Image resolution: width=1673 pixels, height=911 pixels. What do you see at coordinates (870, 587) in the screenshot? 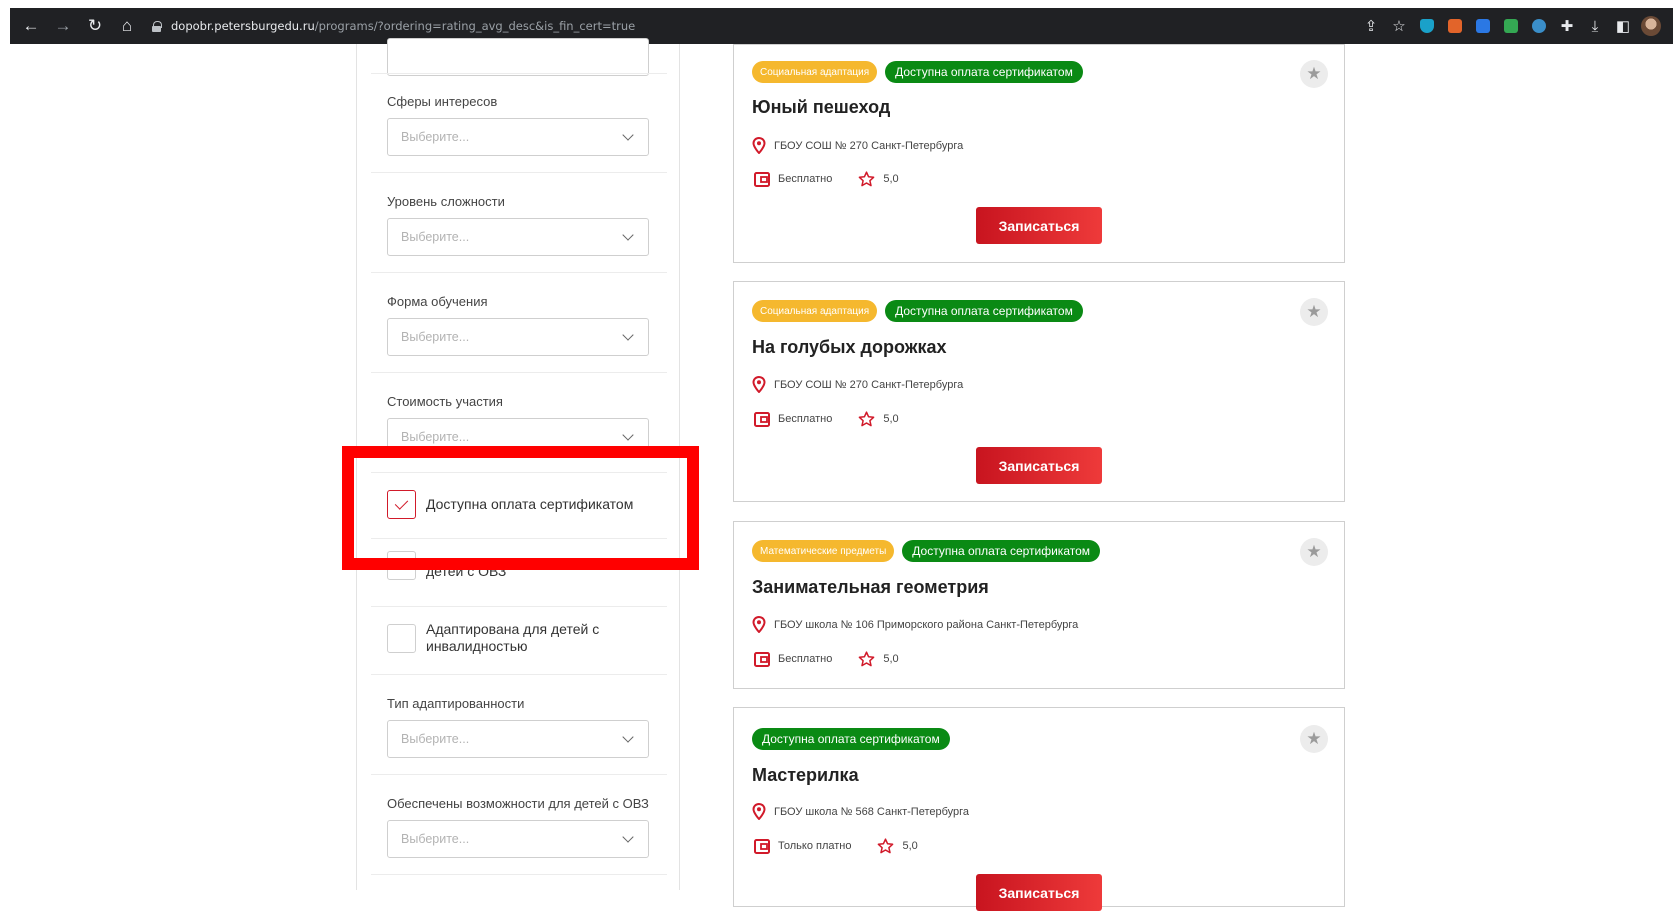
I see `program-title: Занимательная геометрия` at bounding box center [870, 587].